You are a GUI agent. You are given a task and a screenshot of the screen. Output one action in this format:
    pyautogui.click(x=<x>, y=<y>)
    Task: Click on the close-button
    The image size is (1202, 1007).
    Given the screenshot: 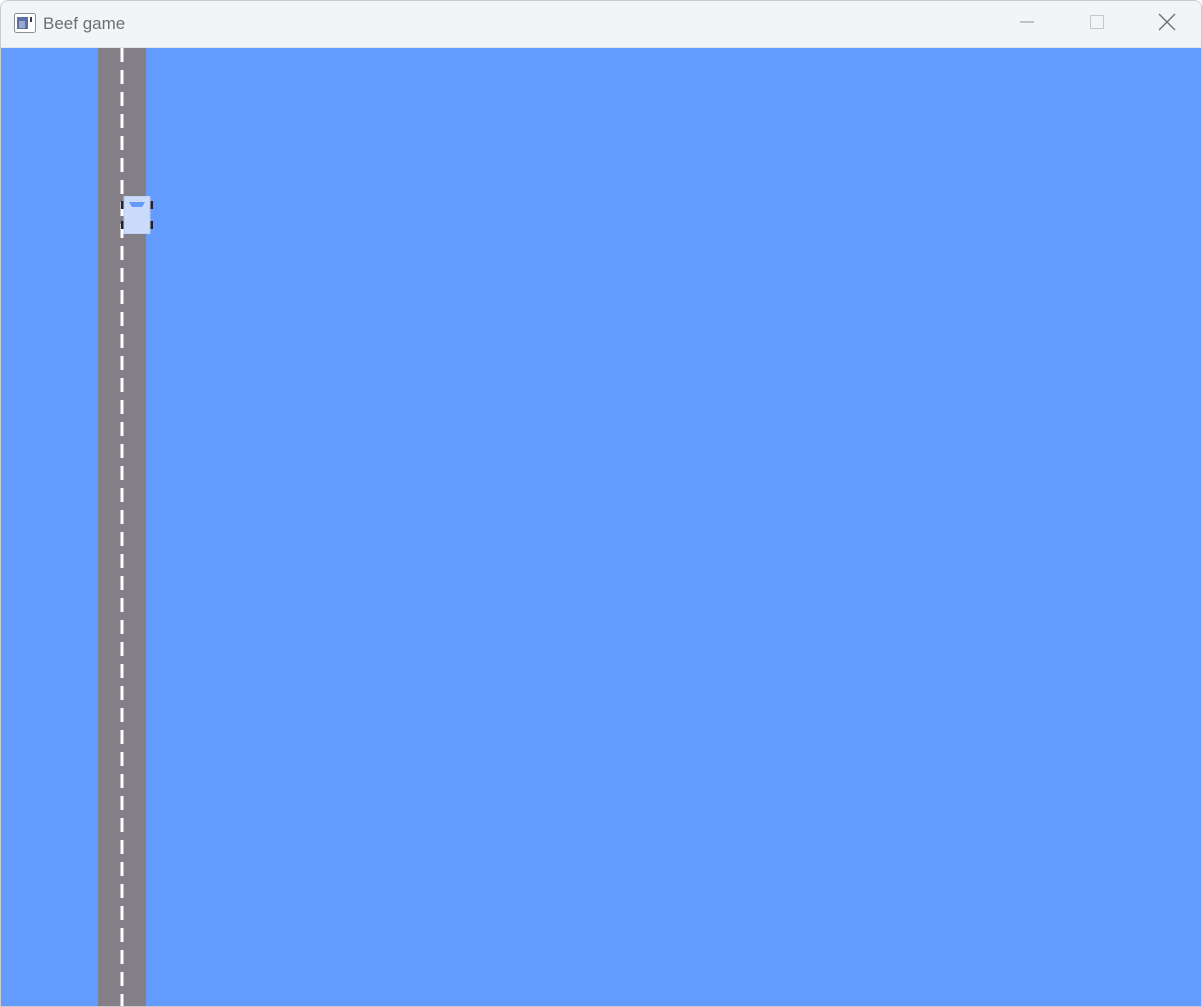 What is the action you would take?
    pyautogui.click(x=1166, y=24)
    